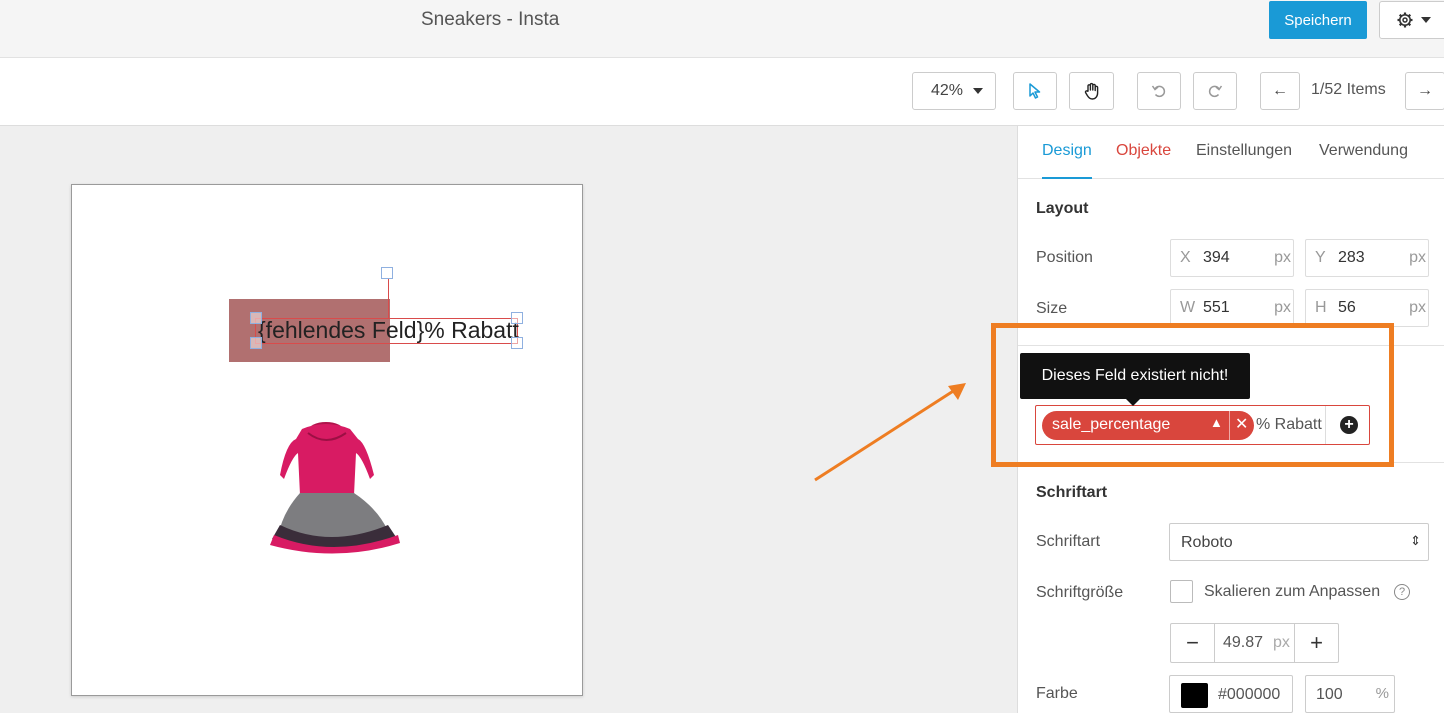  What do you see at coordinates (388, 299) in the screenshot?
I see `rotation-line` at bounding box center [388, 299].